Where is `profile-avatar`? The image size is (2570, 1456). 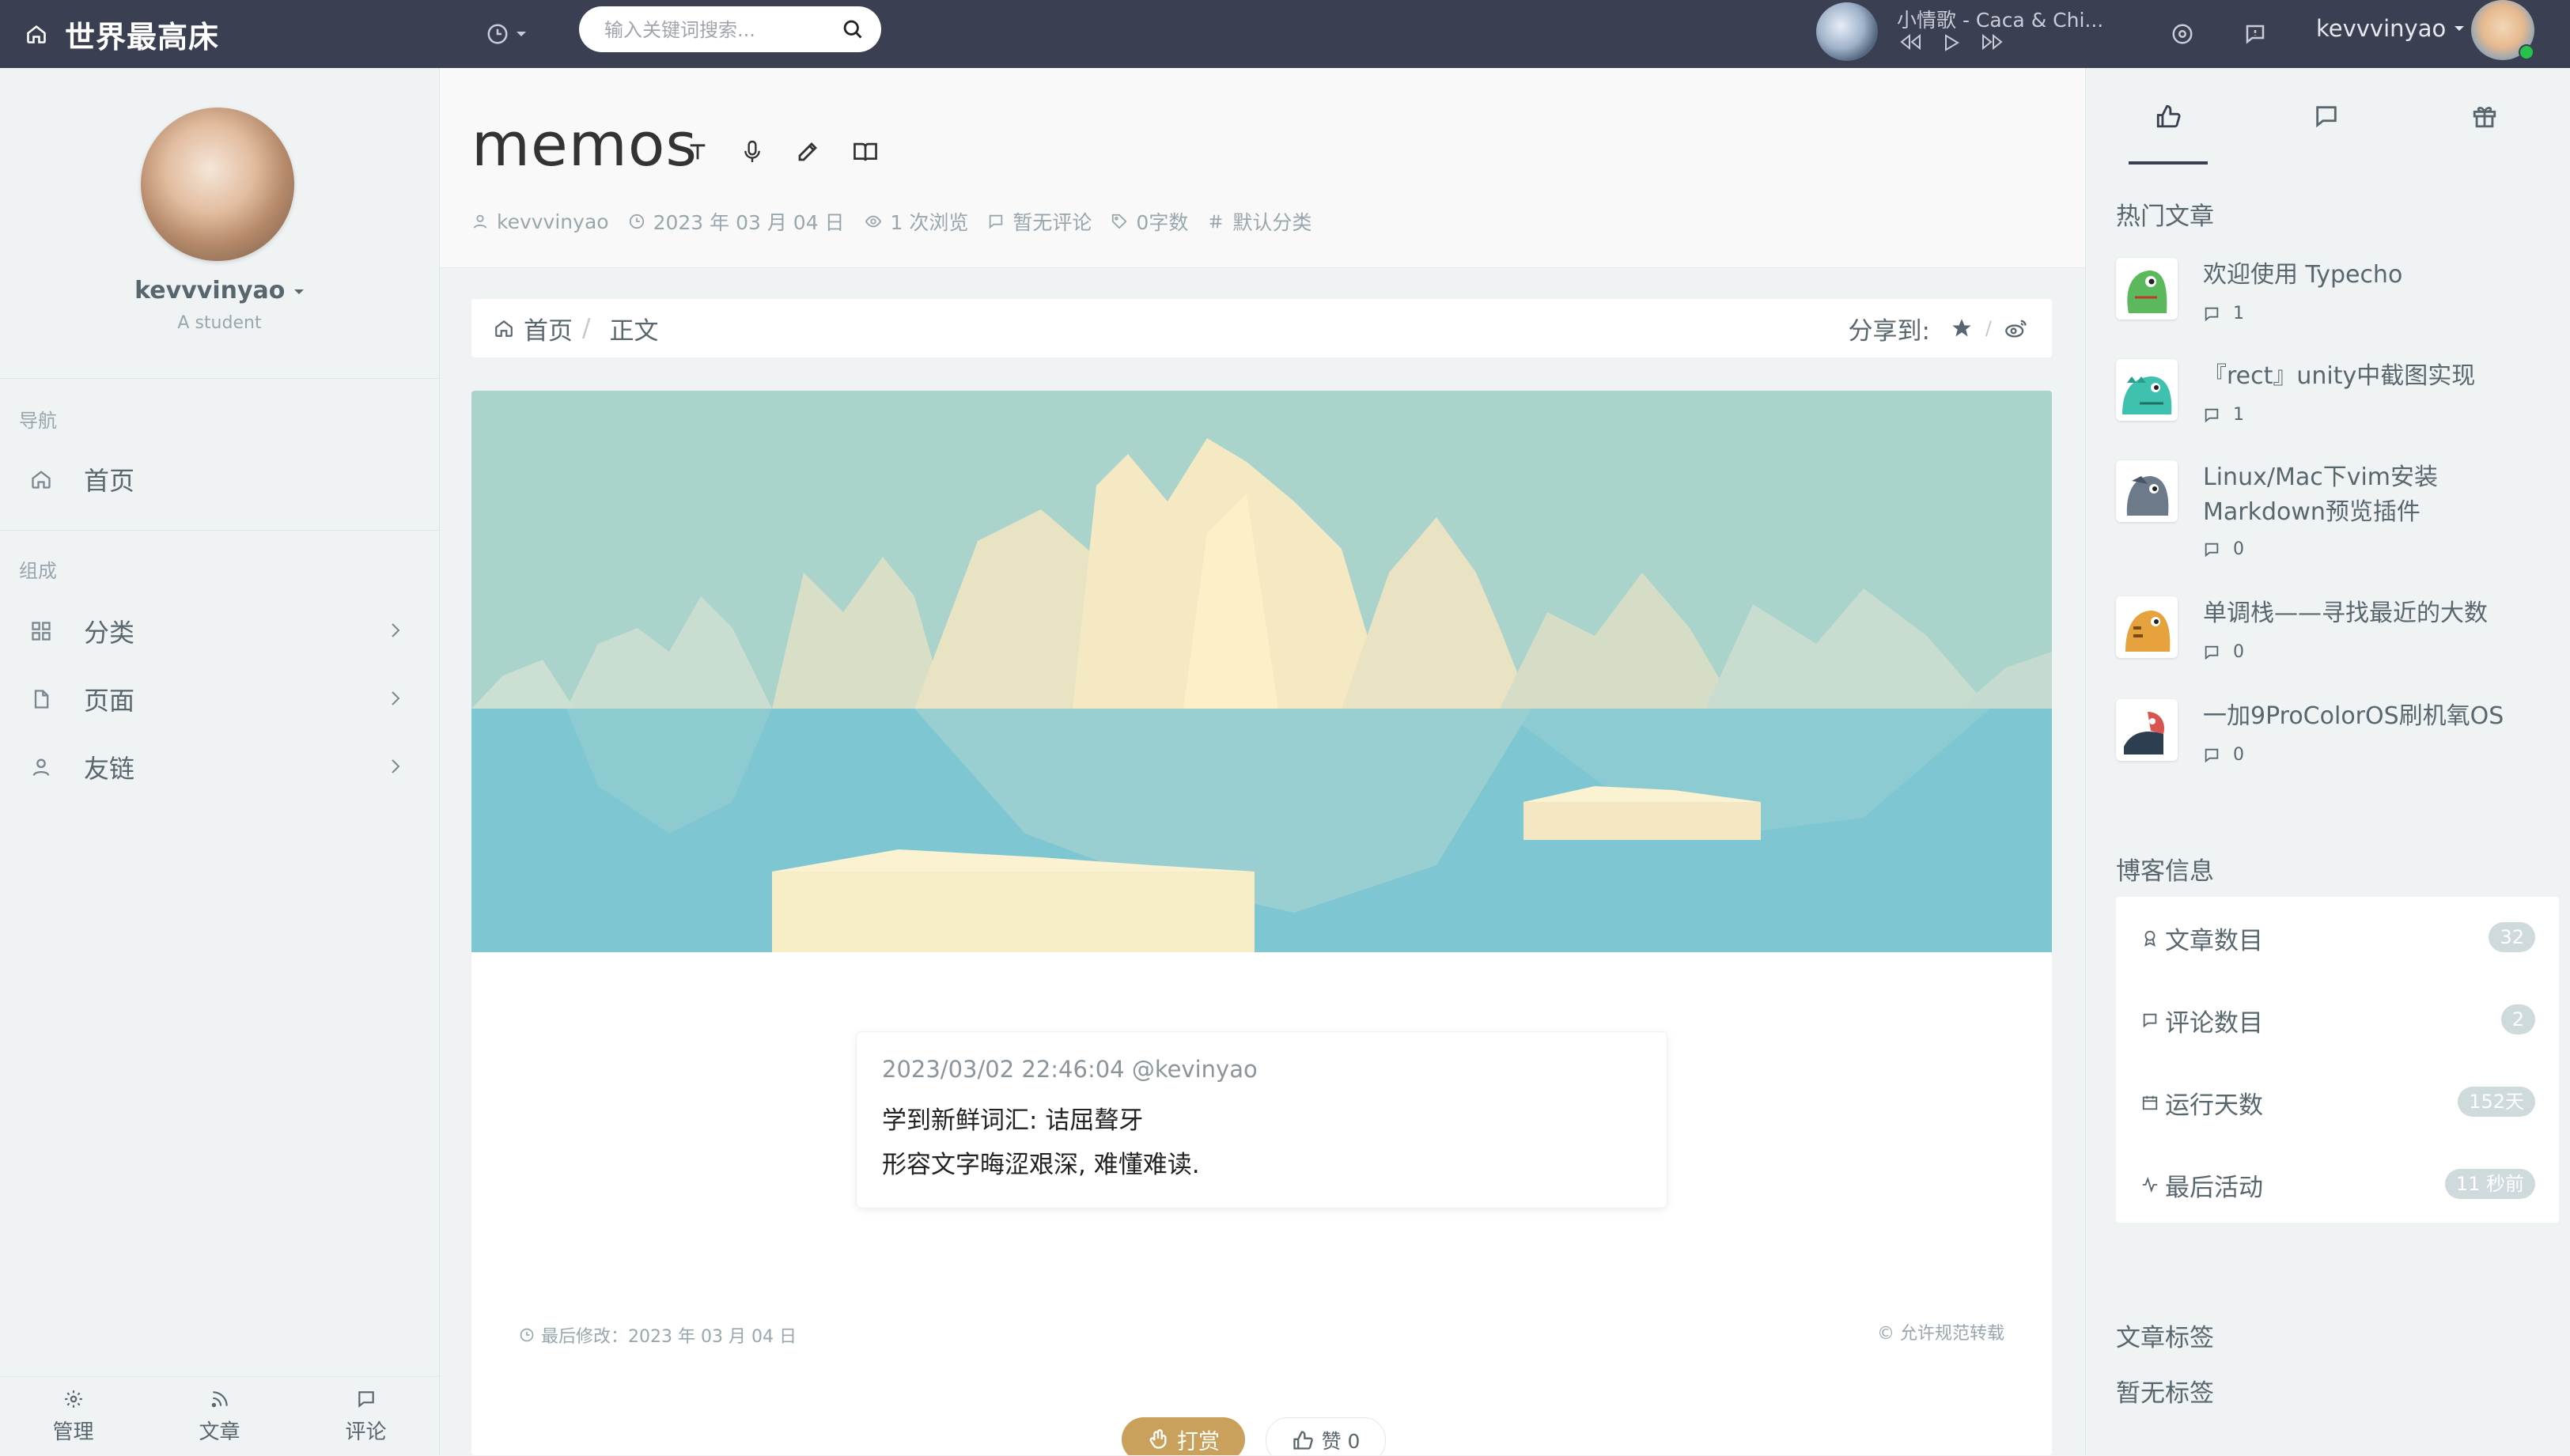
profile-avatar is located at coordinates (217, 184).